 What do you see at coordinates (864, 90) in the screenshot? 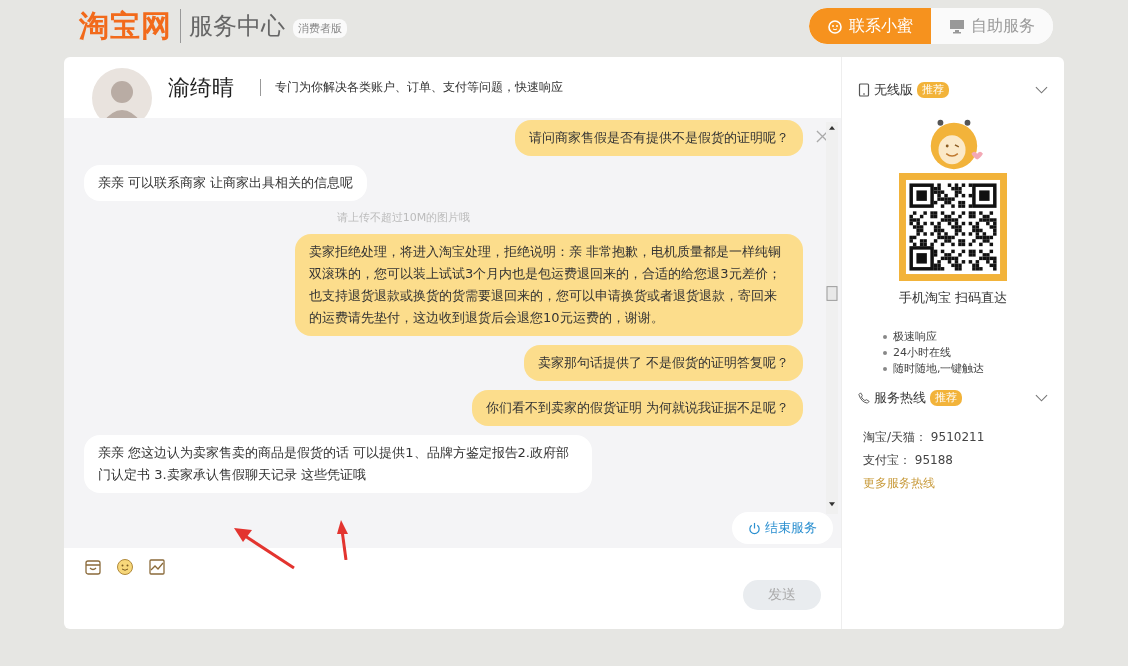
I see `phone-icon` at bounding box center [864, 90].